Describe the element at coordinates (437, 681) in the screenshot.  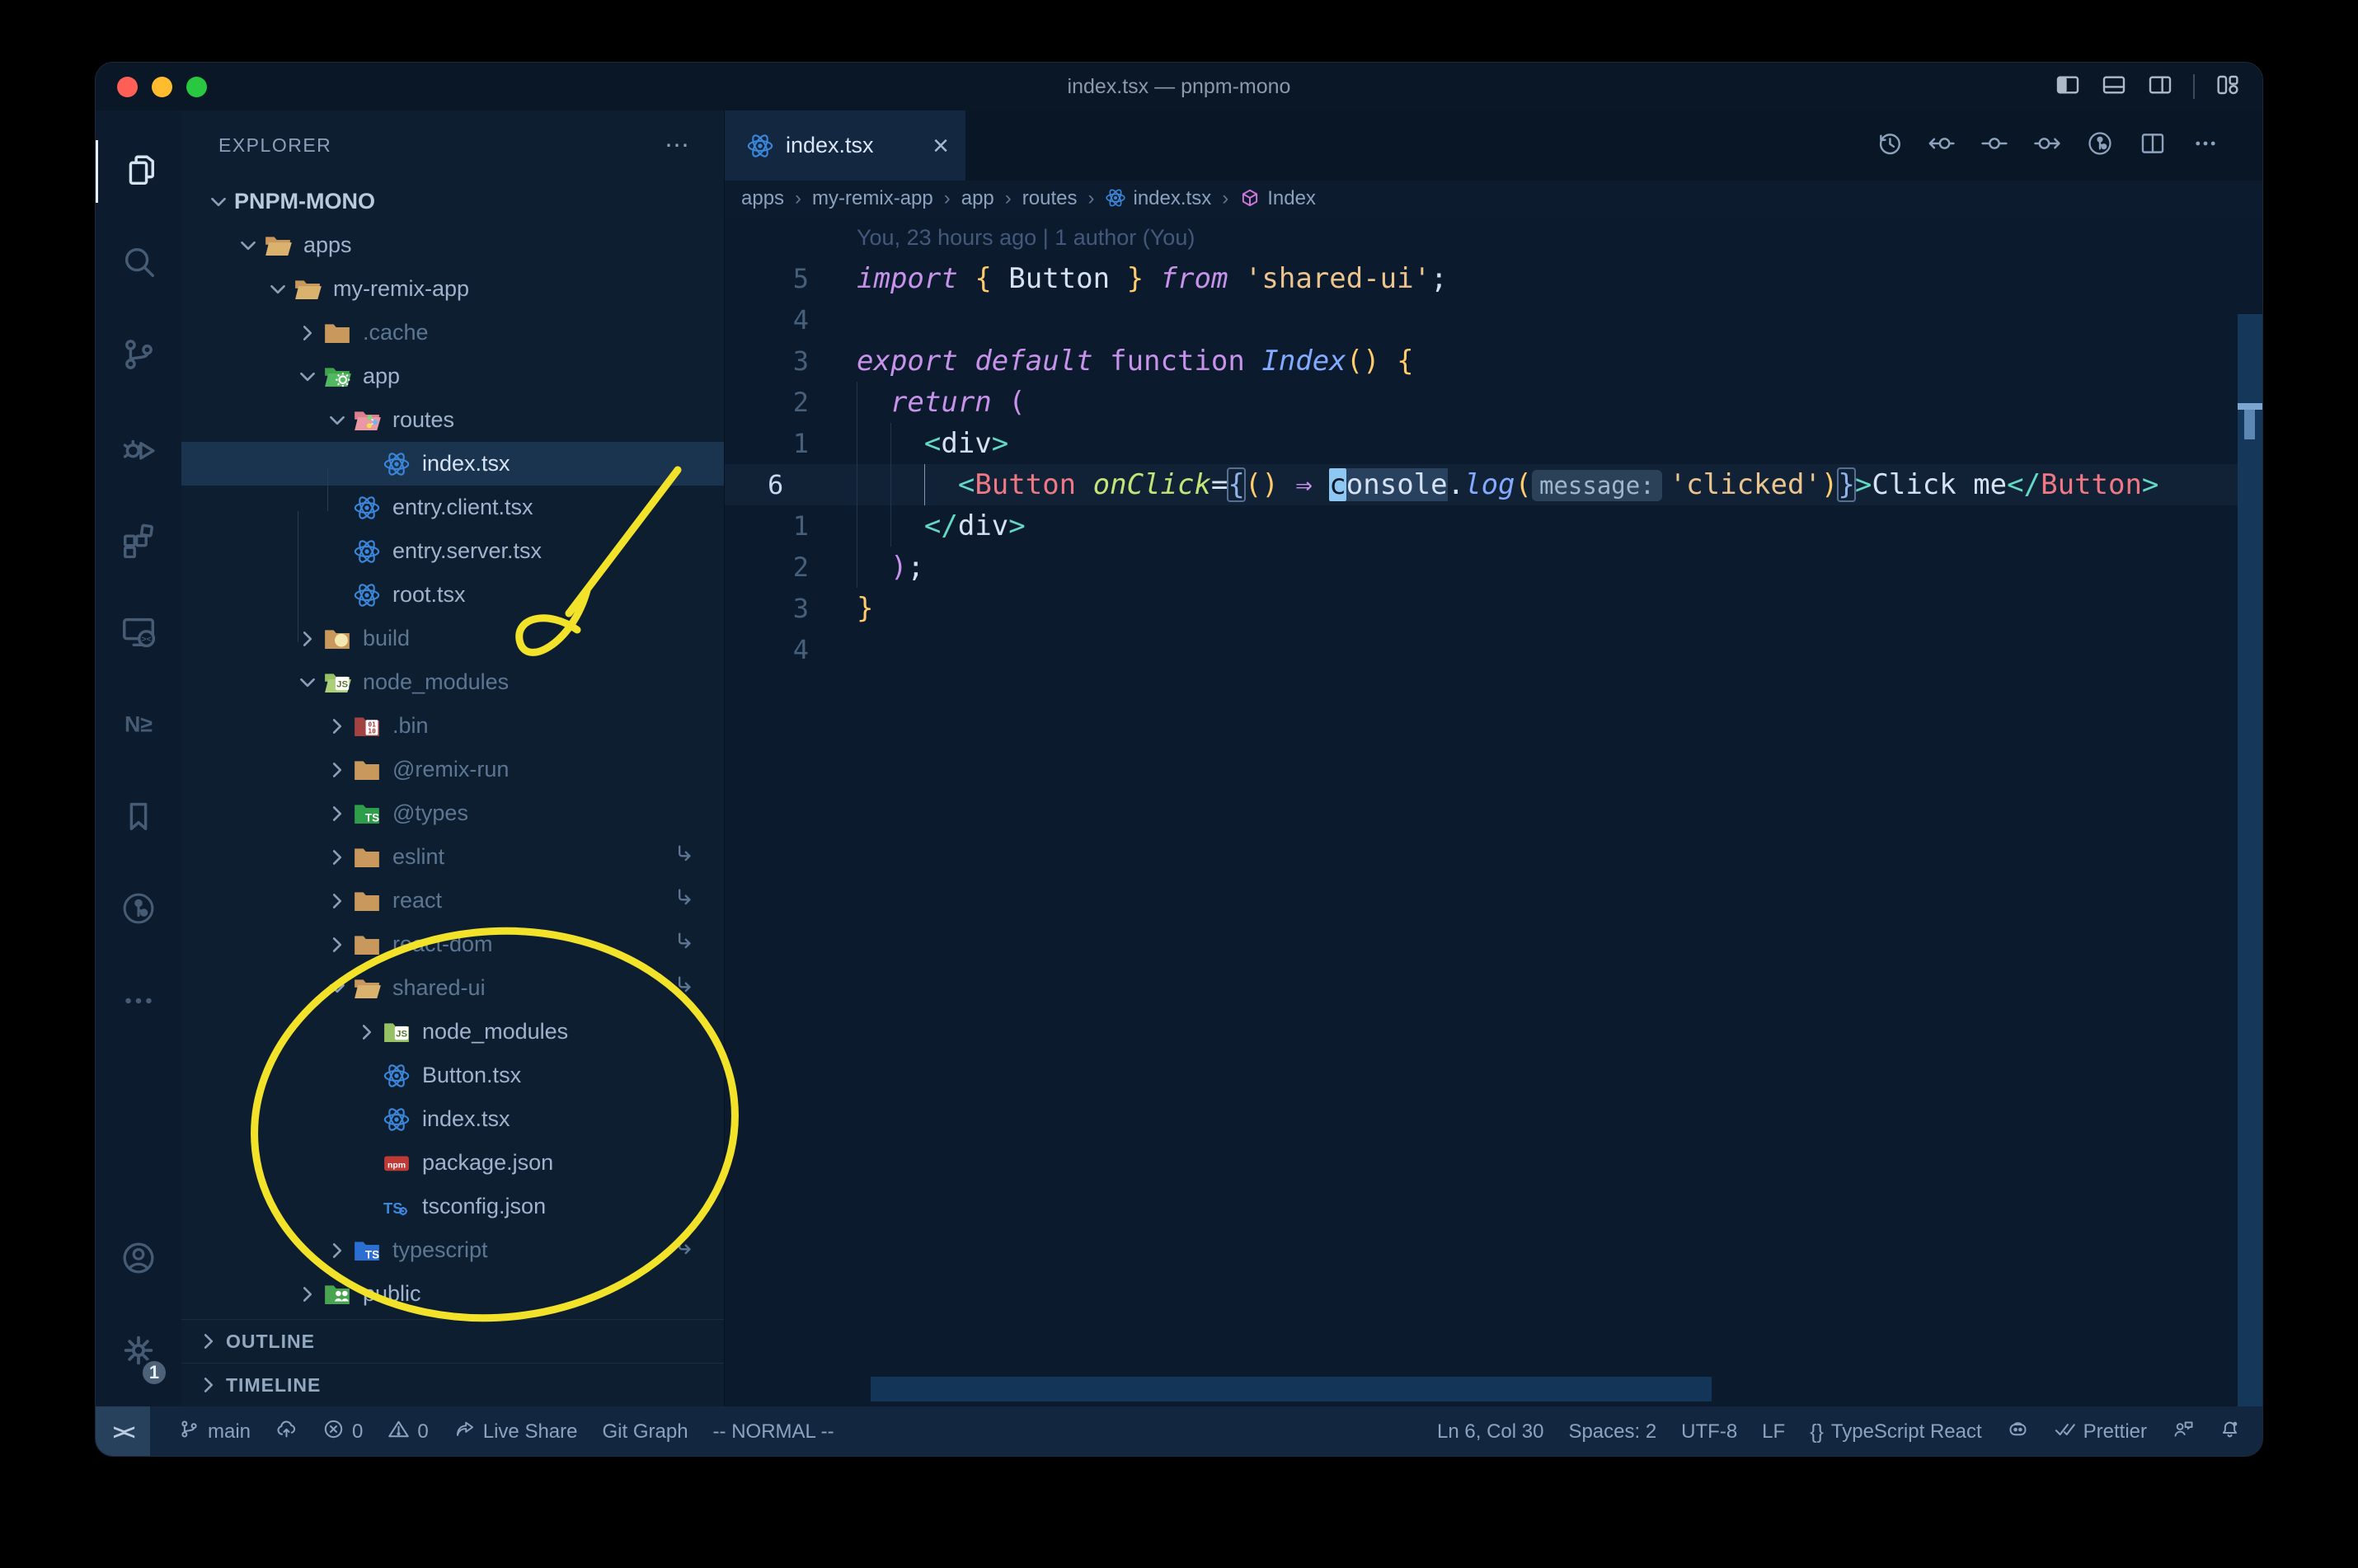
I see `tree-item-label: node_modules` at that location.